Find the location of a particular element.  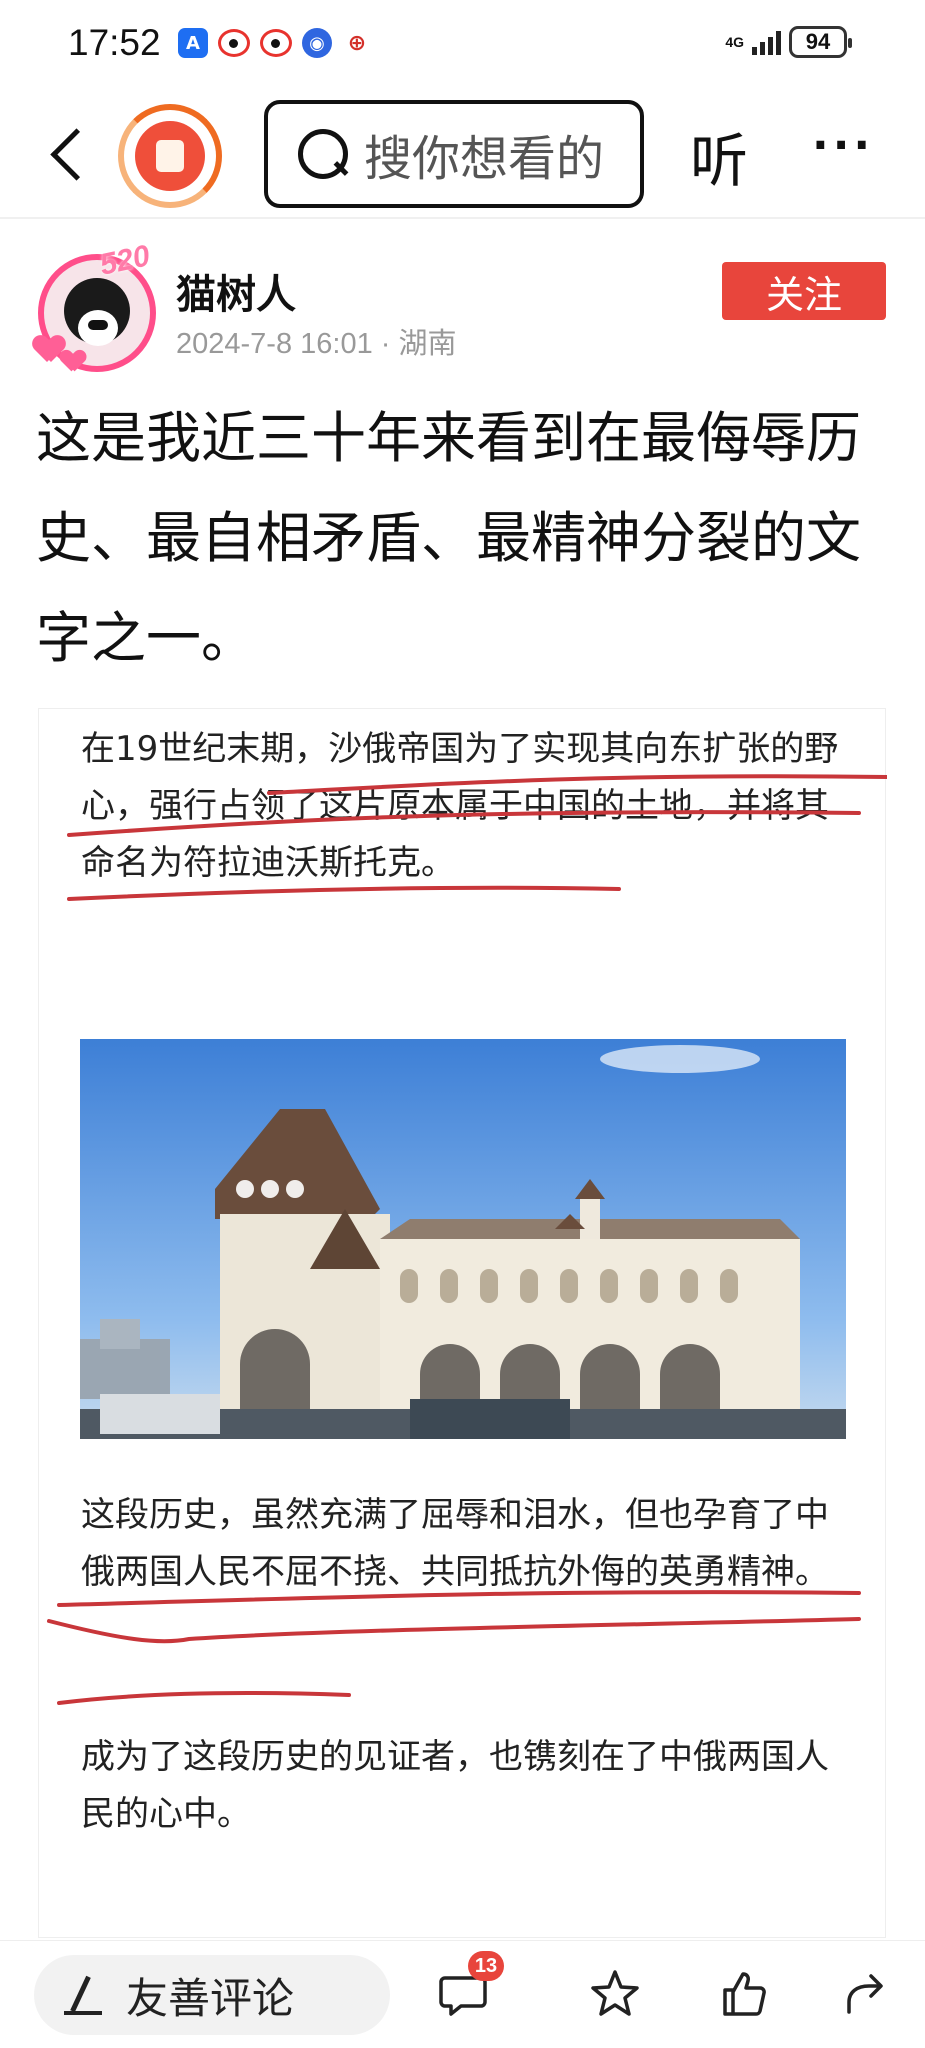

share-icon is located at coordinates (867, 1994).